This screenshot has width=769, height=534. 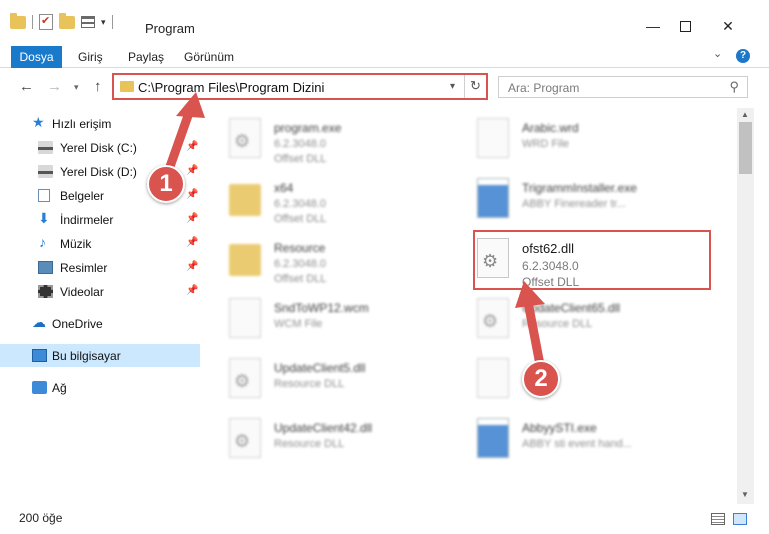 What do you see at coordinates (170, 28) in the screenshot?
I see `window-title: Program` at bounding box center [170, 28].